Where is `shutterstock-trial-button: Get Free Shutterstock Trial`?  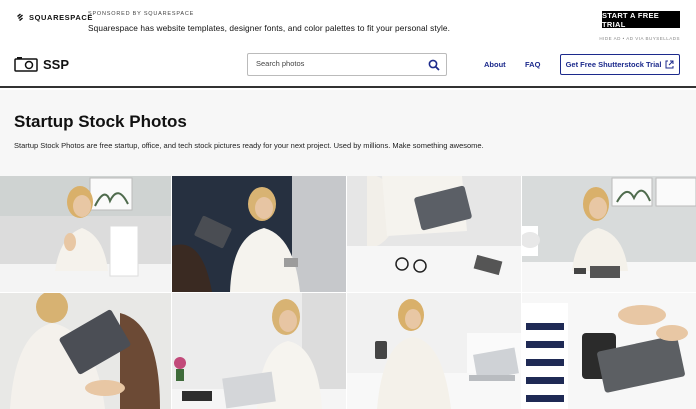 shutterstock-trial-button: Get Free Shutterstock Trial is located at coordinates (620, 64).